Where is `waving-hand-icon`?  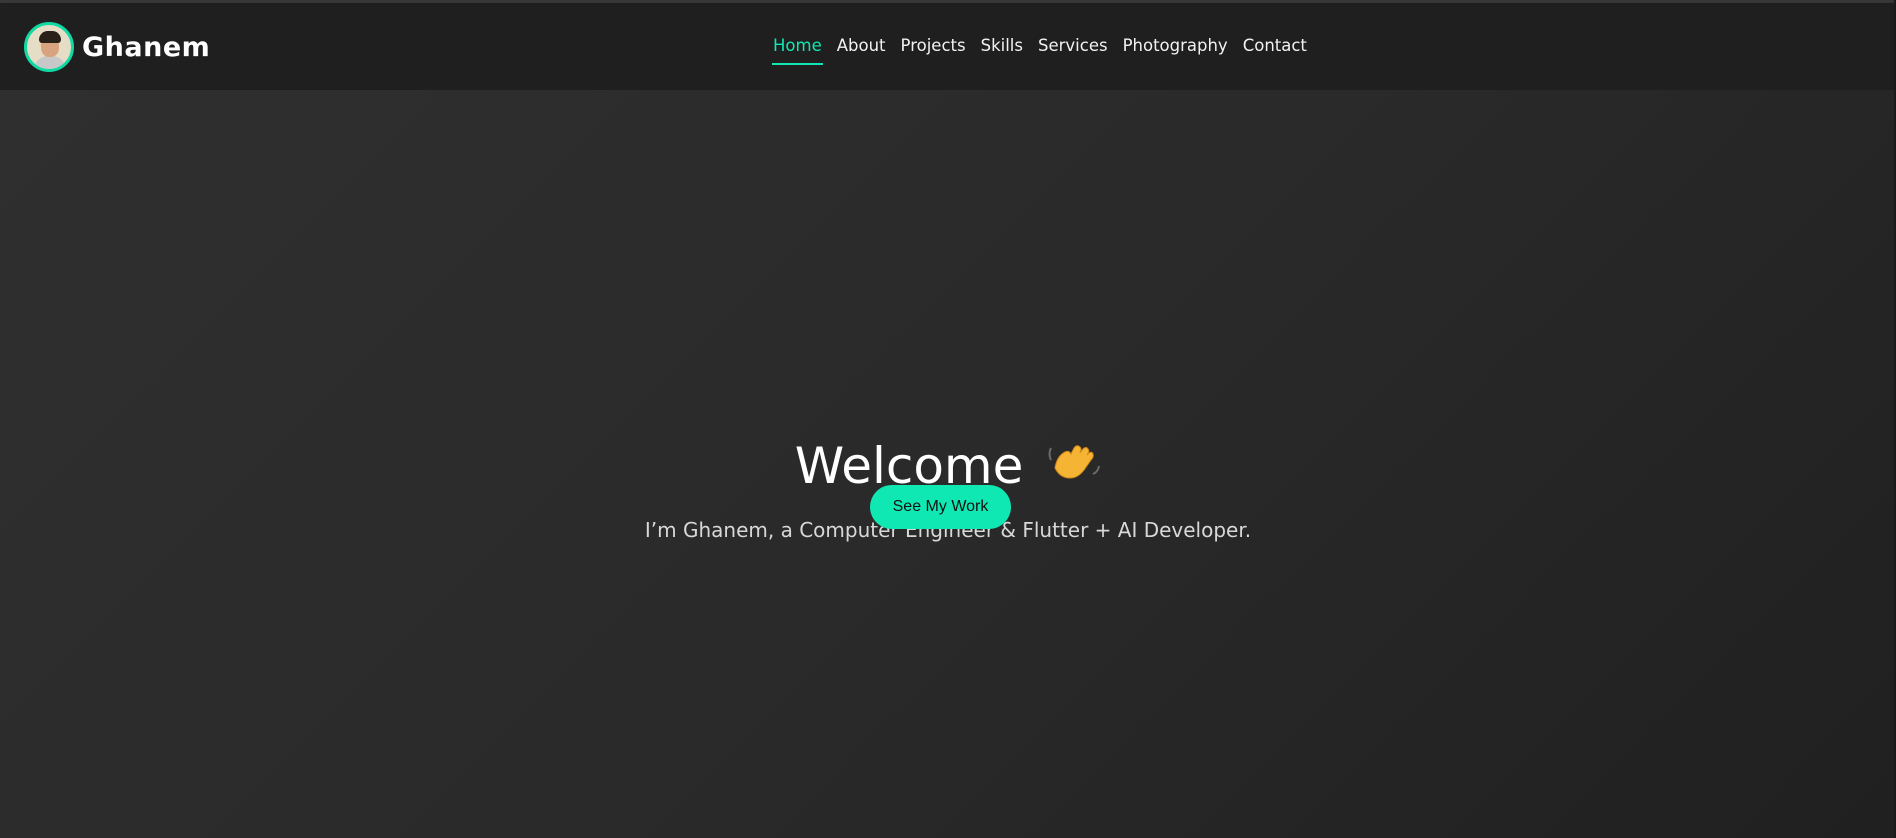 waving-hand-icon is located at coordinates (1074, 462).